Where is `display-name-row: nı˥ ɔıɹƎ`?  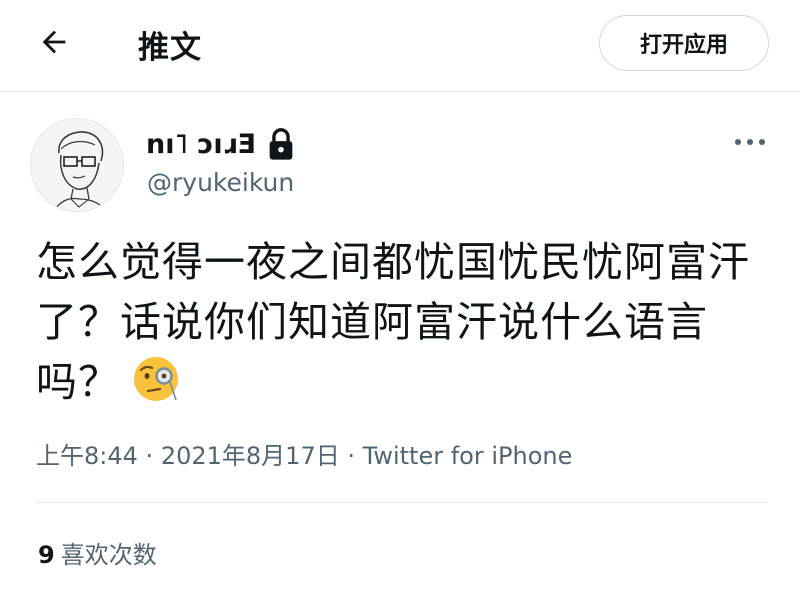
display-name-row: nı˥ ɔıɹƎ is located at coordinates (221, 144).